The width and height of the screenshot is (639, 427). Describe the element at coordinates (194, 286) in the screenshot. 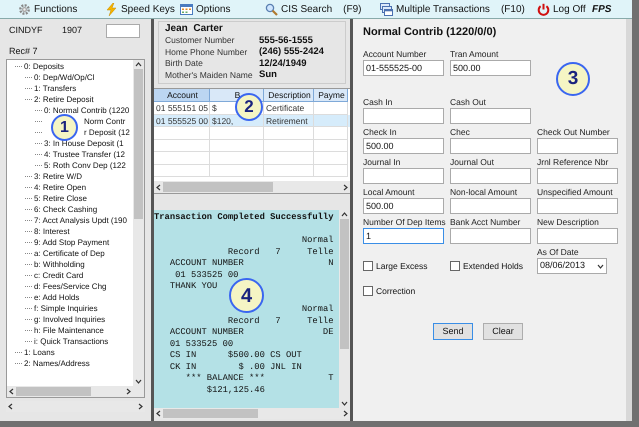

I see `receipt-line: THANK YOU` at that location.